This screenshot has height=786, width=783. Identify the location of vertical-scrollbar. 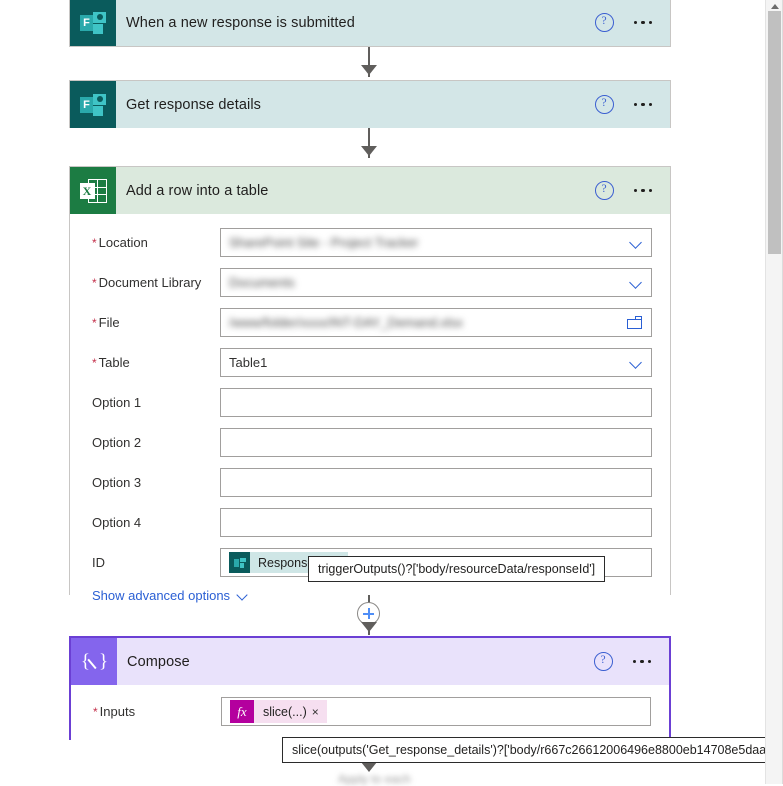
(774, 392).